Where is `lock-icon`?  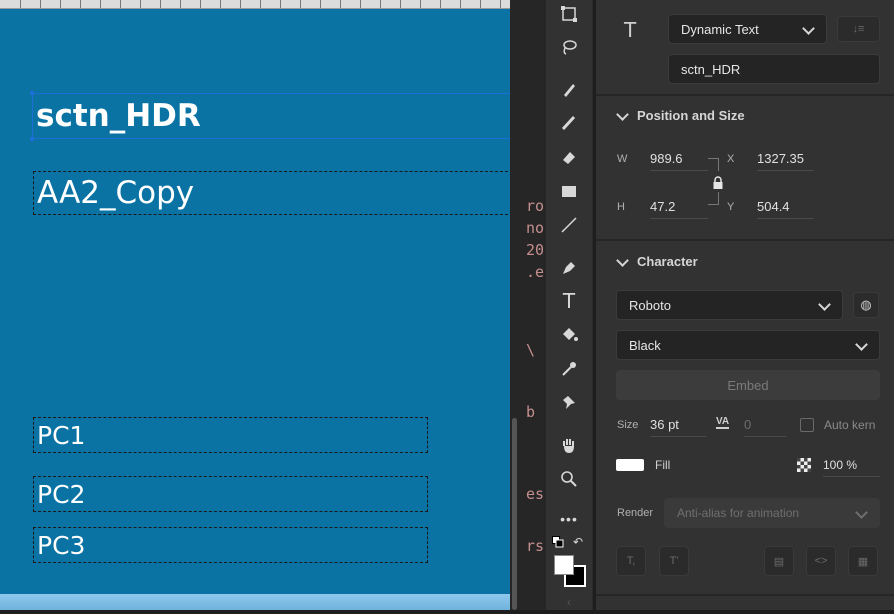
lock-icon is located at coordinates (718, 184).